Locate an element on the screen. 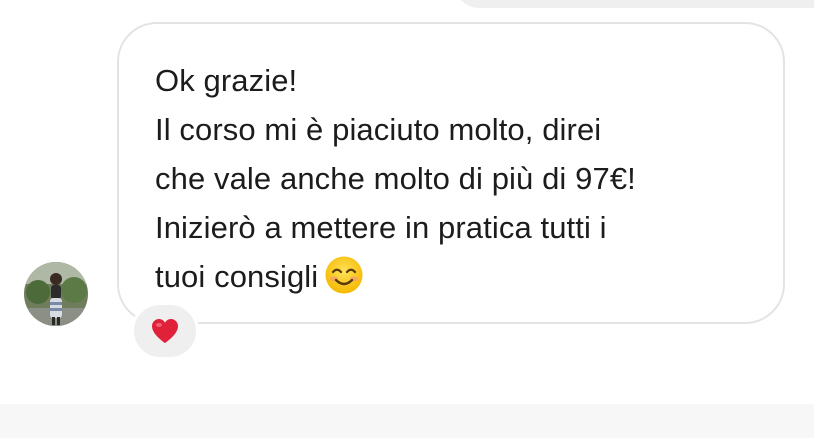 The width and height of the screenshot is (814, 438). avatar-photo-icon is located at coordinates (56, 294).